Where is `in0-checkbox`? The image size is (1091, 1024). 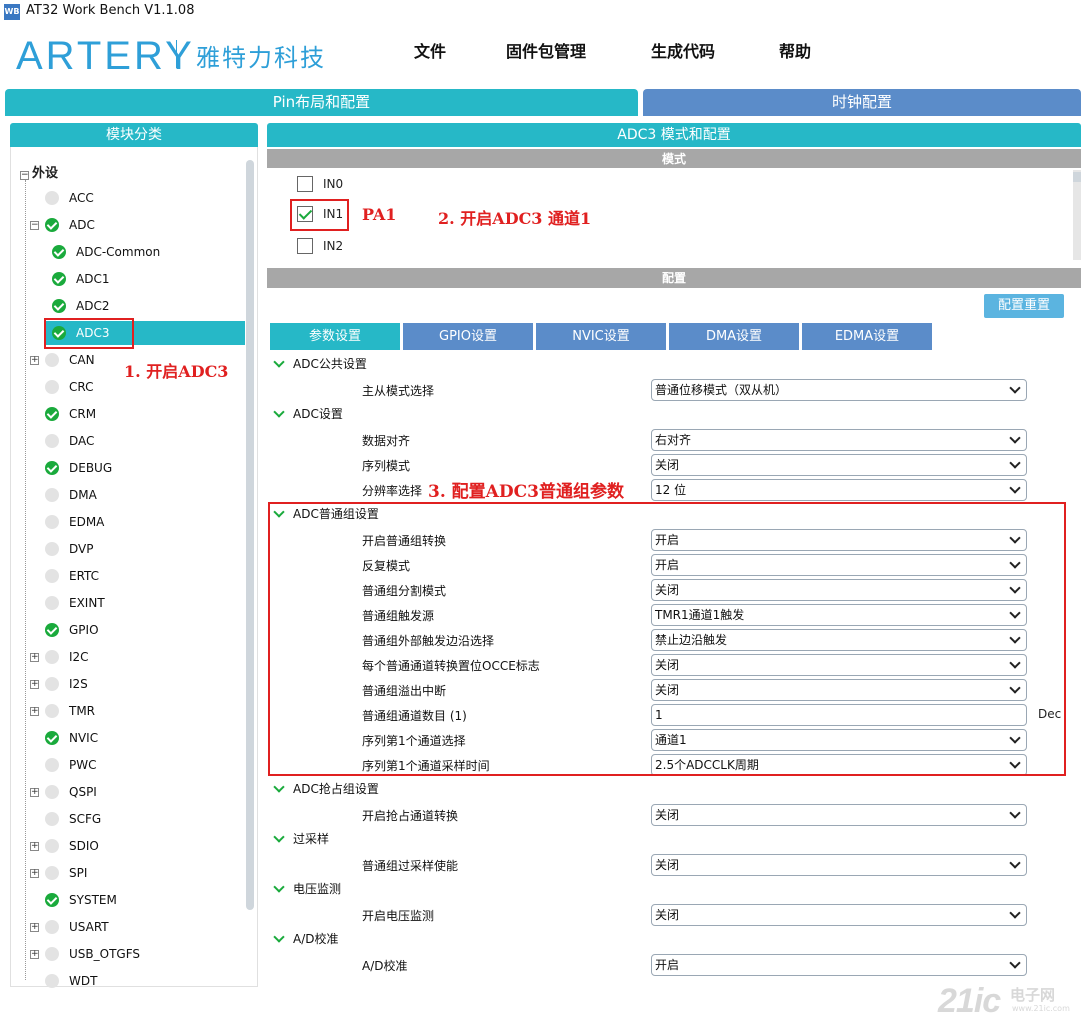 in0-checkbox is located at coordinates (305, 184).